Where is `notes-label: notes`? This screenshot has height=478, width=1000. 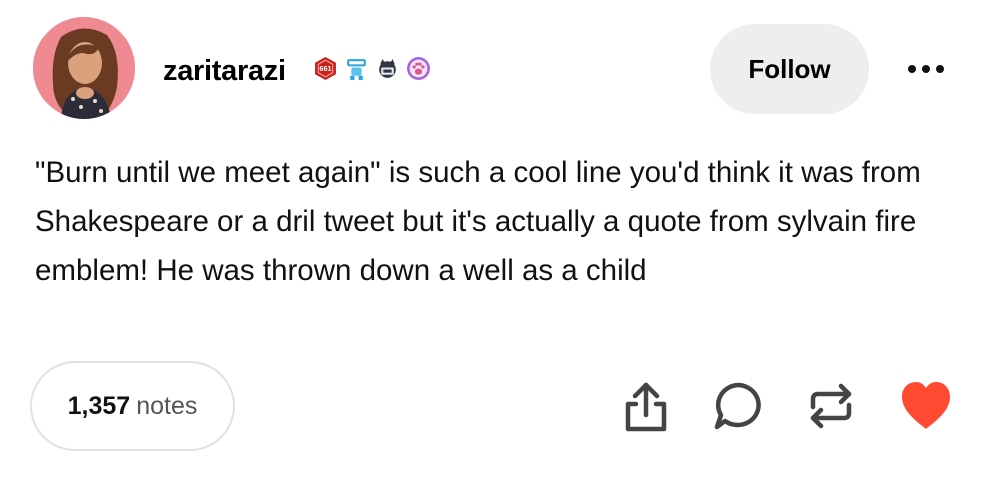
notes-label: notes is located at coordinates (167, 405).